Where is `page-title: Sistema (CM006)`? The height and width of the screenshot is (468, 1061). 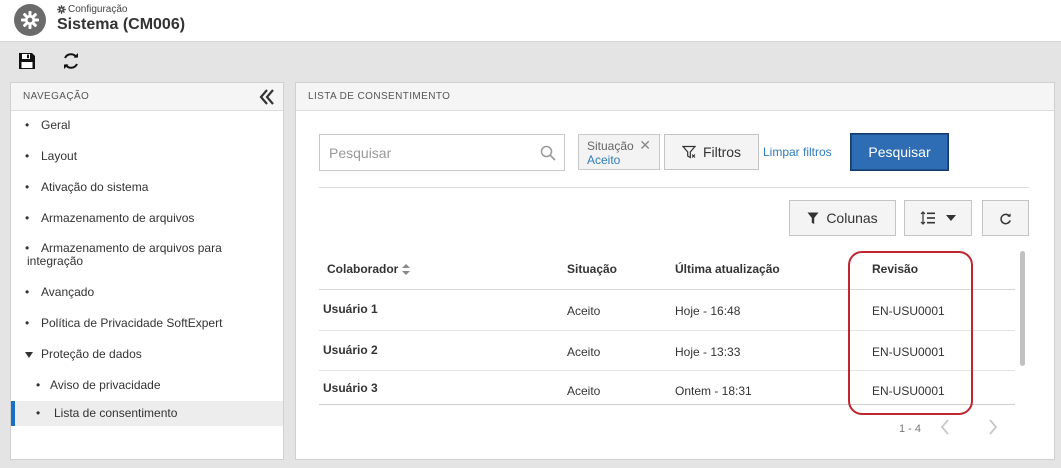 page-title: Sistema (CM006) is located at coordinates (121, 24).